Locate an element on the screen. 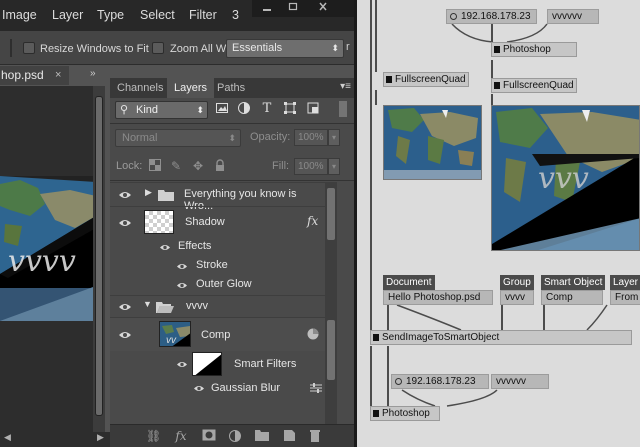 This screenshot has width=640, height=447. opacity-field: 100% is located at coordinates (311, 137).